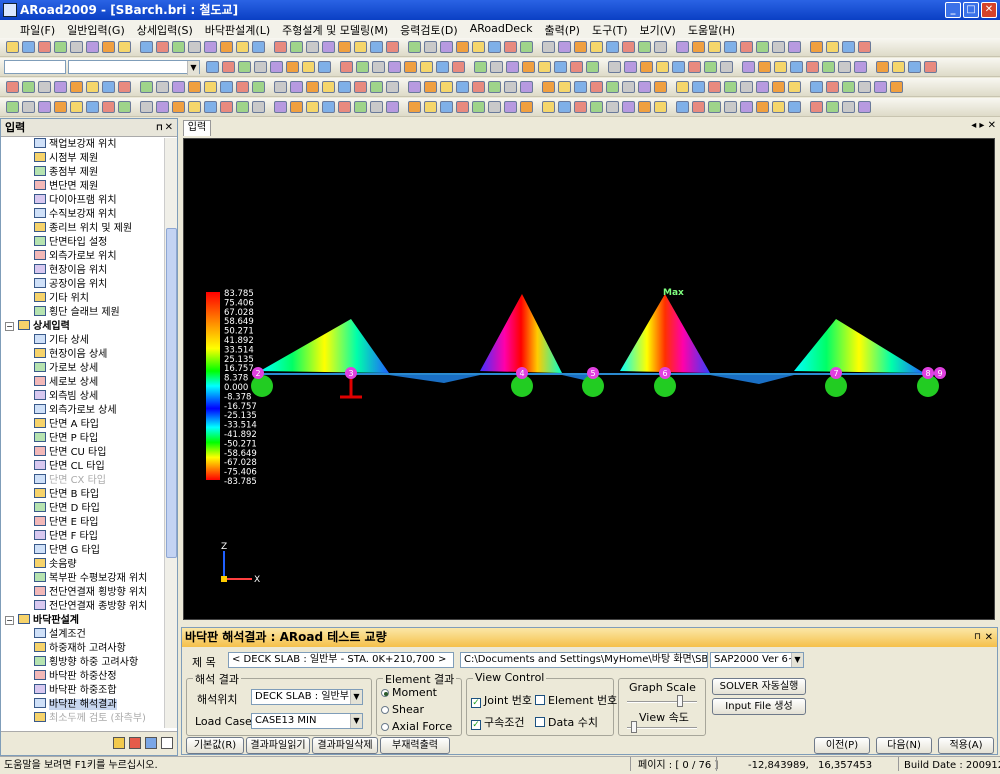  What do you see at coordinates (82, 201) in the screenshot?
I see `tree-item: 다이아프램 위치` at bounding box center [82, 201].